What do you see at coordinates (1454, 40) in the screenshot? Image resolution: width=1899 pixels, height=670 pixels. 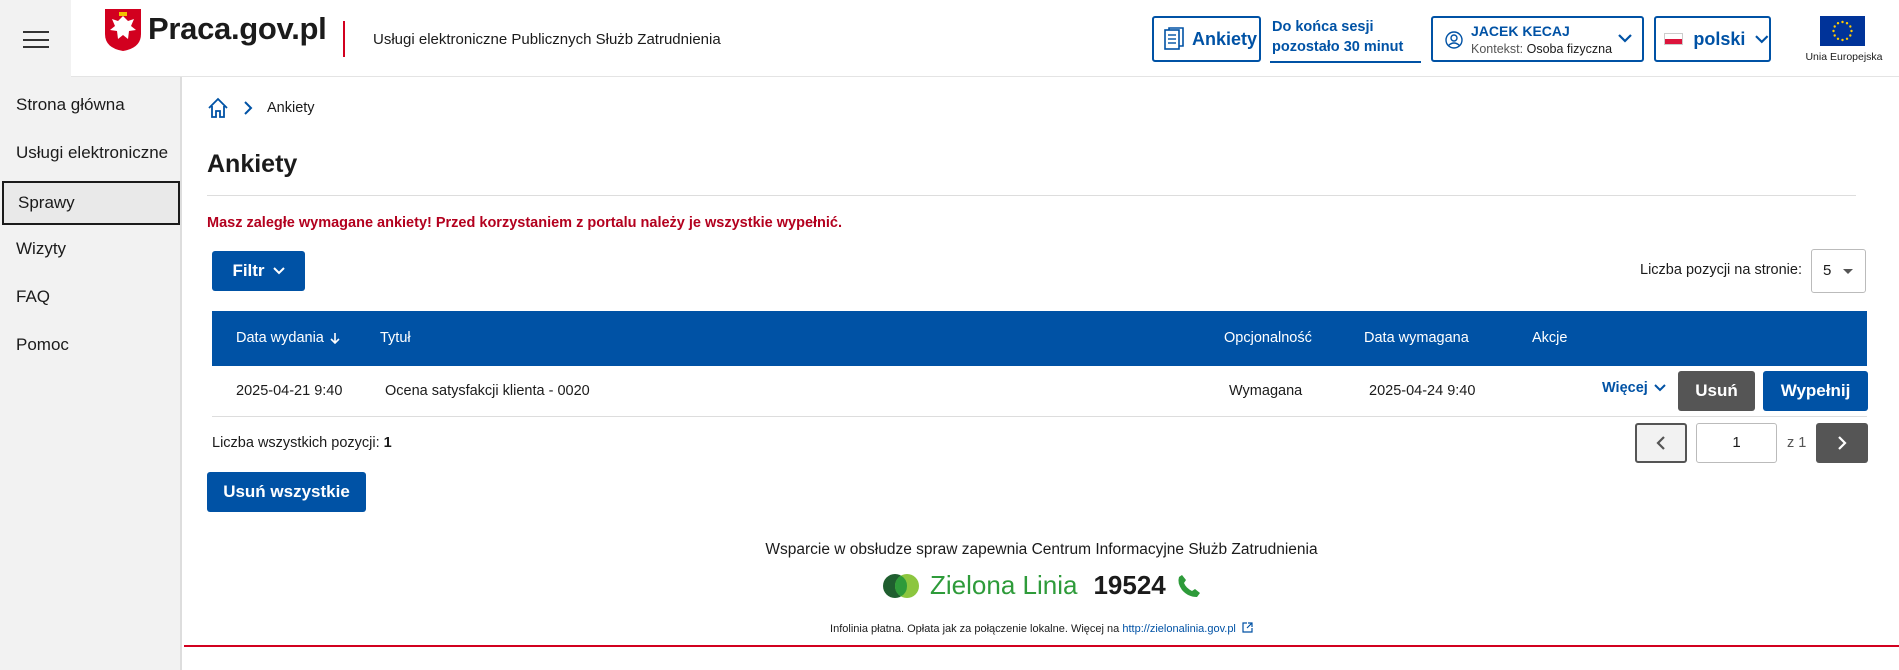 I see `user-icon` at bounding box center [1454, 40].